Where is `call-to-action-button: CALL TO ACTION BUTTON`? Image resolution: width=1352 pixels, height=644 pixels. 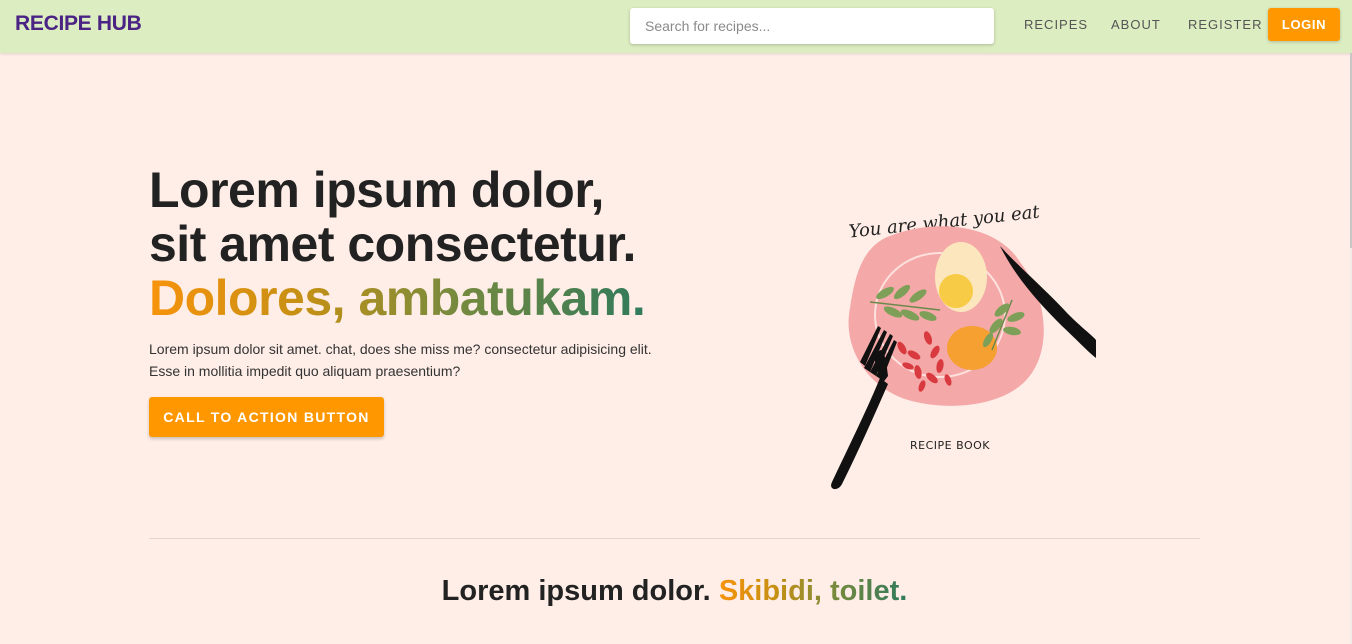 call-to-action-button: CALL TO ACTION BUTTON is located at coordinates (266, 417).